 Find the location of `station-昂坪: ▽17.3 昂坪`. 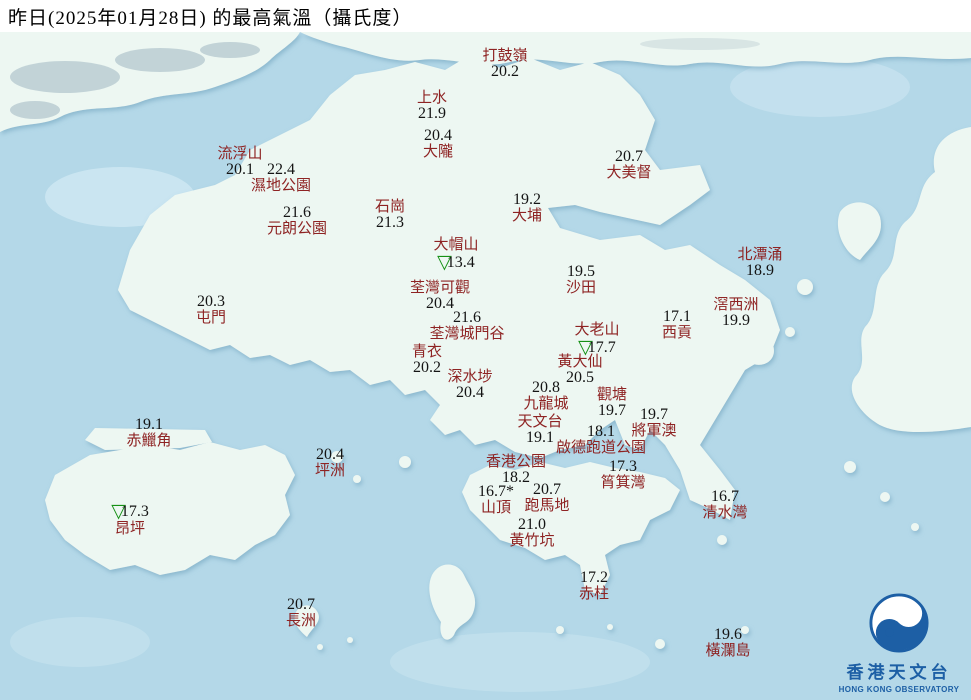

station-昂坪: ▽17.3 昂坪 is located at coordinates (130, 519).